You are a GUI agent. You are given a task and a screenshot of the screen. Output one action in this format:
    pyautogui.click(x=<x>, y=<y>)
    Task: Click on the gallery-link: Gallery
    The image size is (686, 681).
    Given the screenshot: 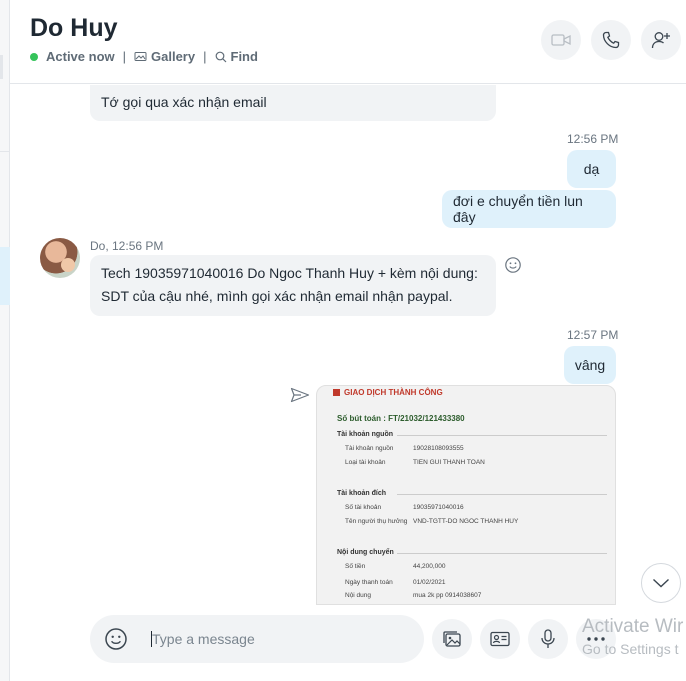 What is the action you would take?
    pyautogui.click(x=164, y=56)
    